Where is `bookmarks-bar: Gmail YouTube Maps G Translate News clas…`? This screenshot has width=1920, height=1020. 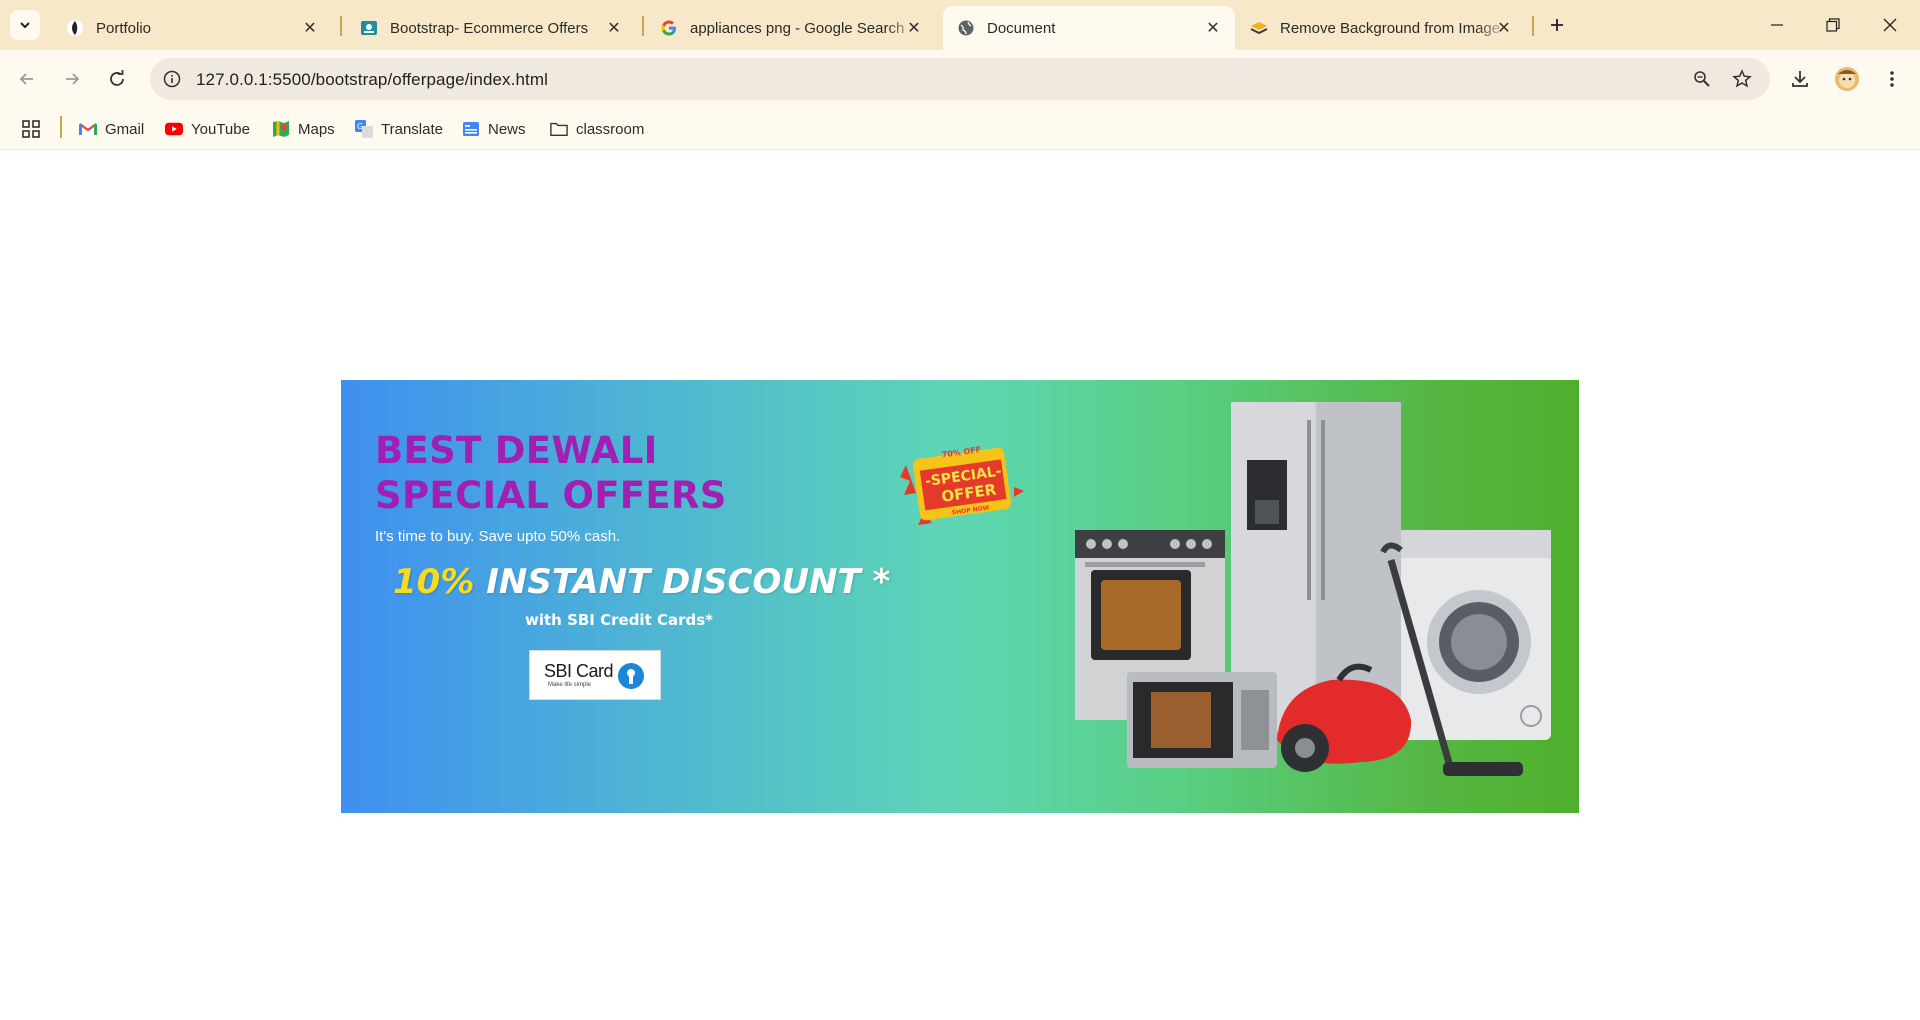
bookmarks-bar: Gmail YouTube Maps G Translate News clas… is located at coordinates (960, 129).